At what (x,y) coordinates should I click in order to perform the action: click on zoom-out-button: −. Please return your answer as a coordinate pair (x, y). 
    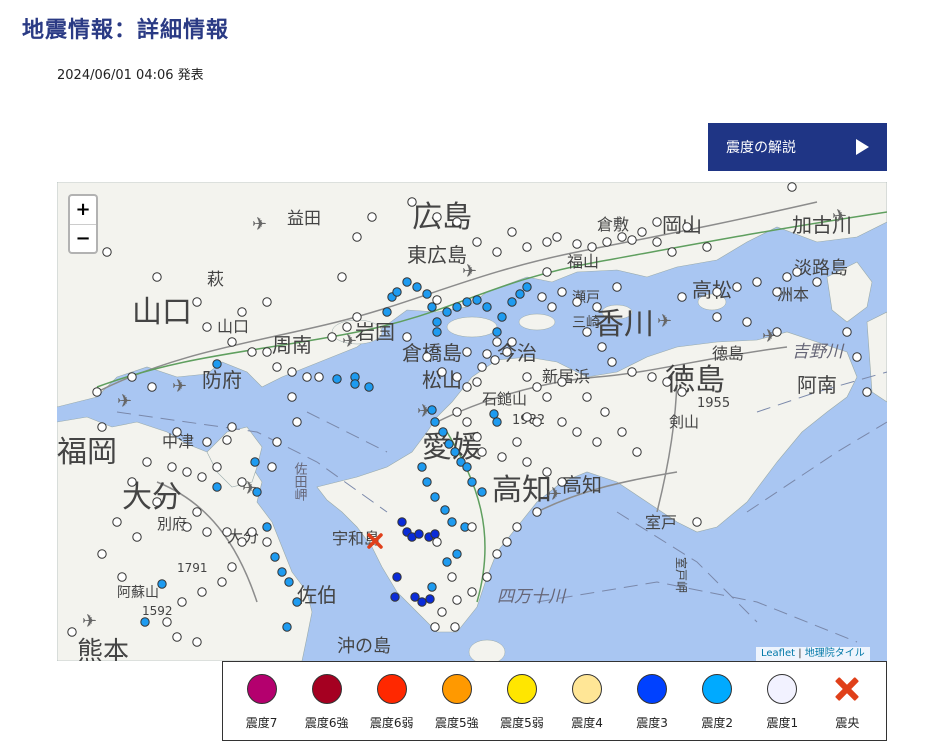
    Looking at the image, I should click on (83, 239).